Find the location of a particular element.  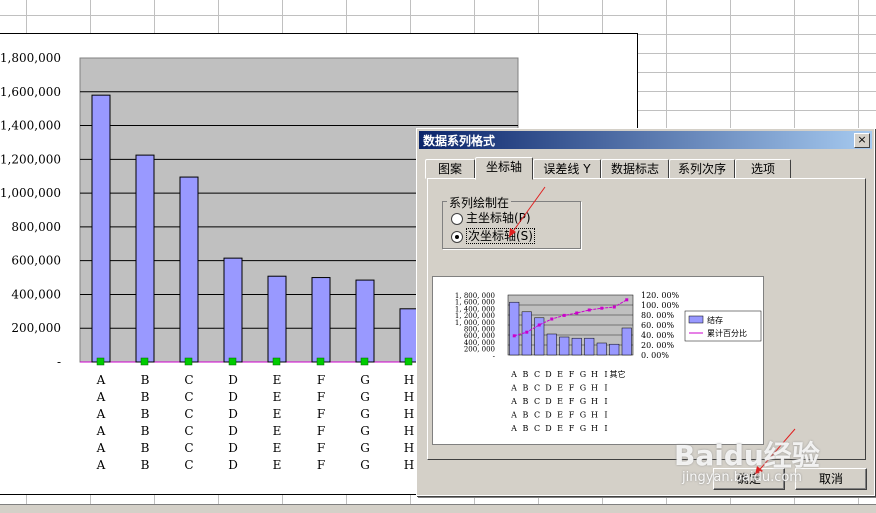

preview-category-label: B is located at coordinates (526, 428).